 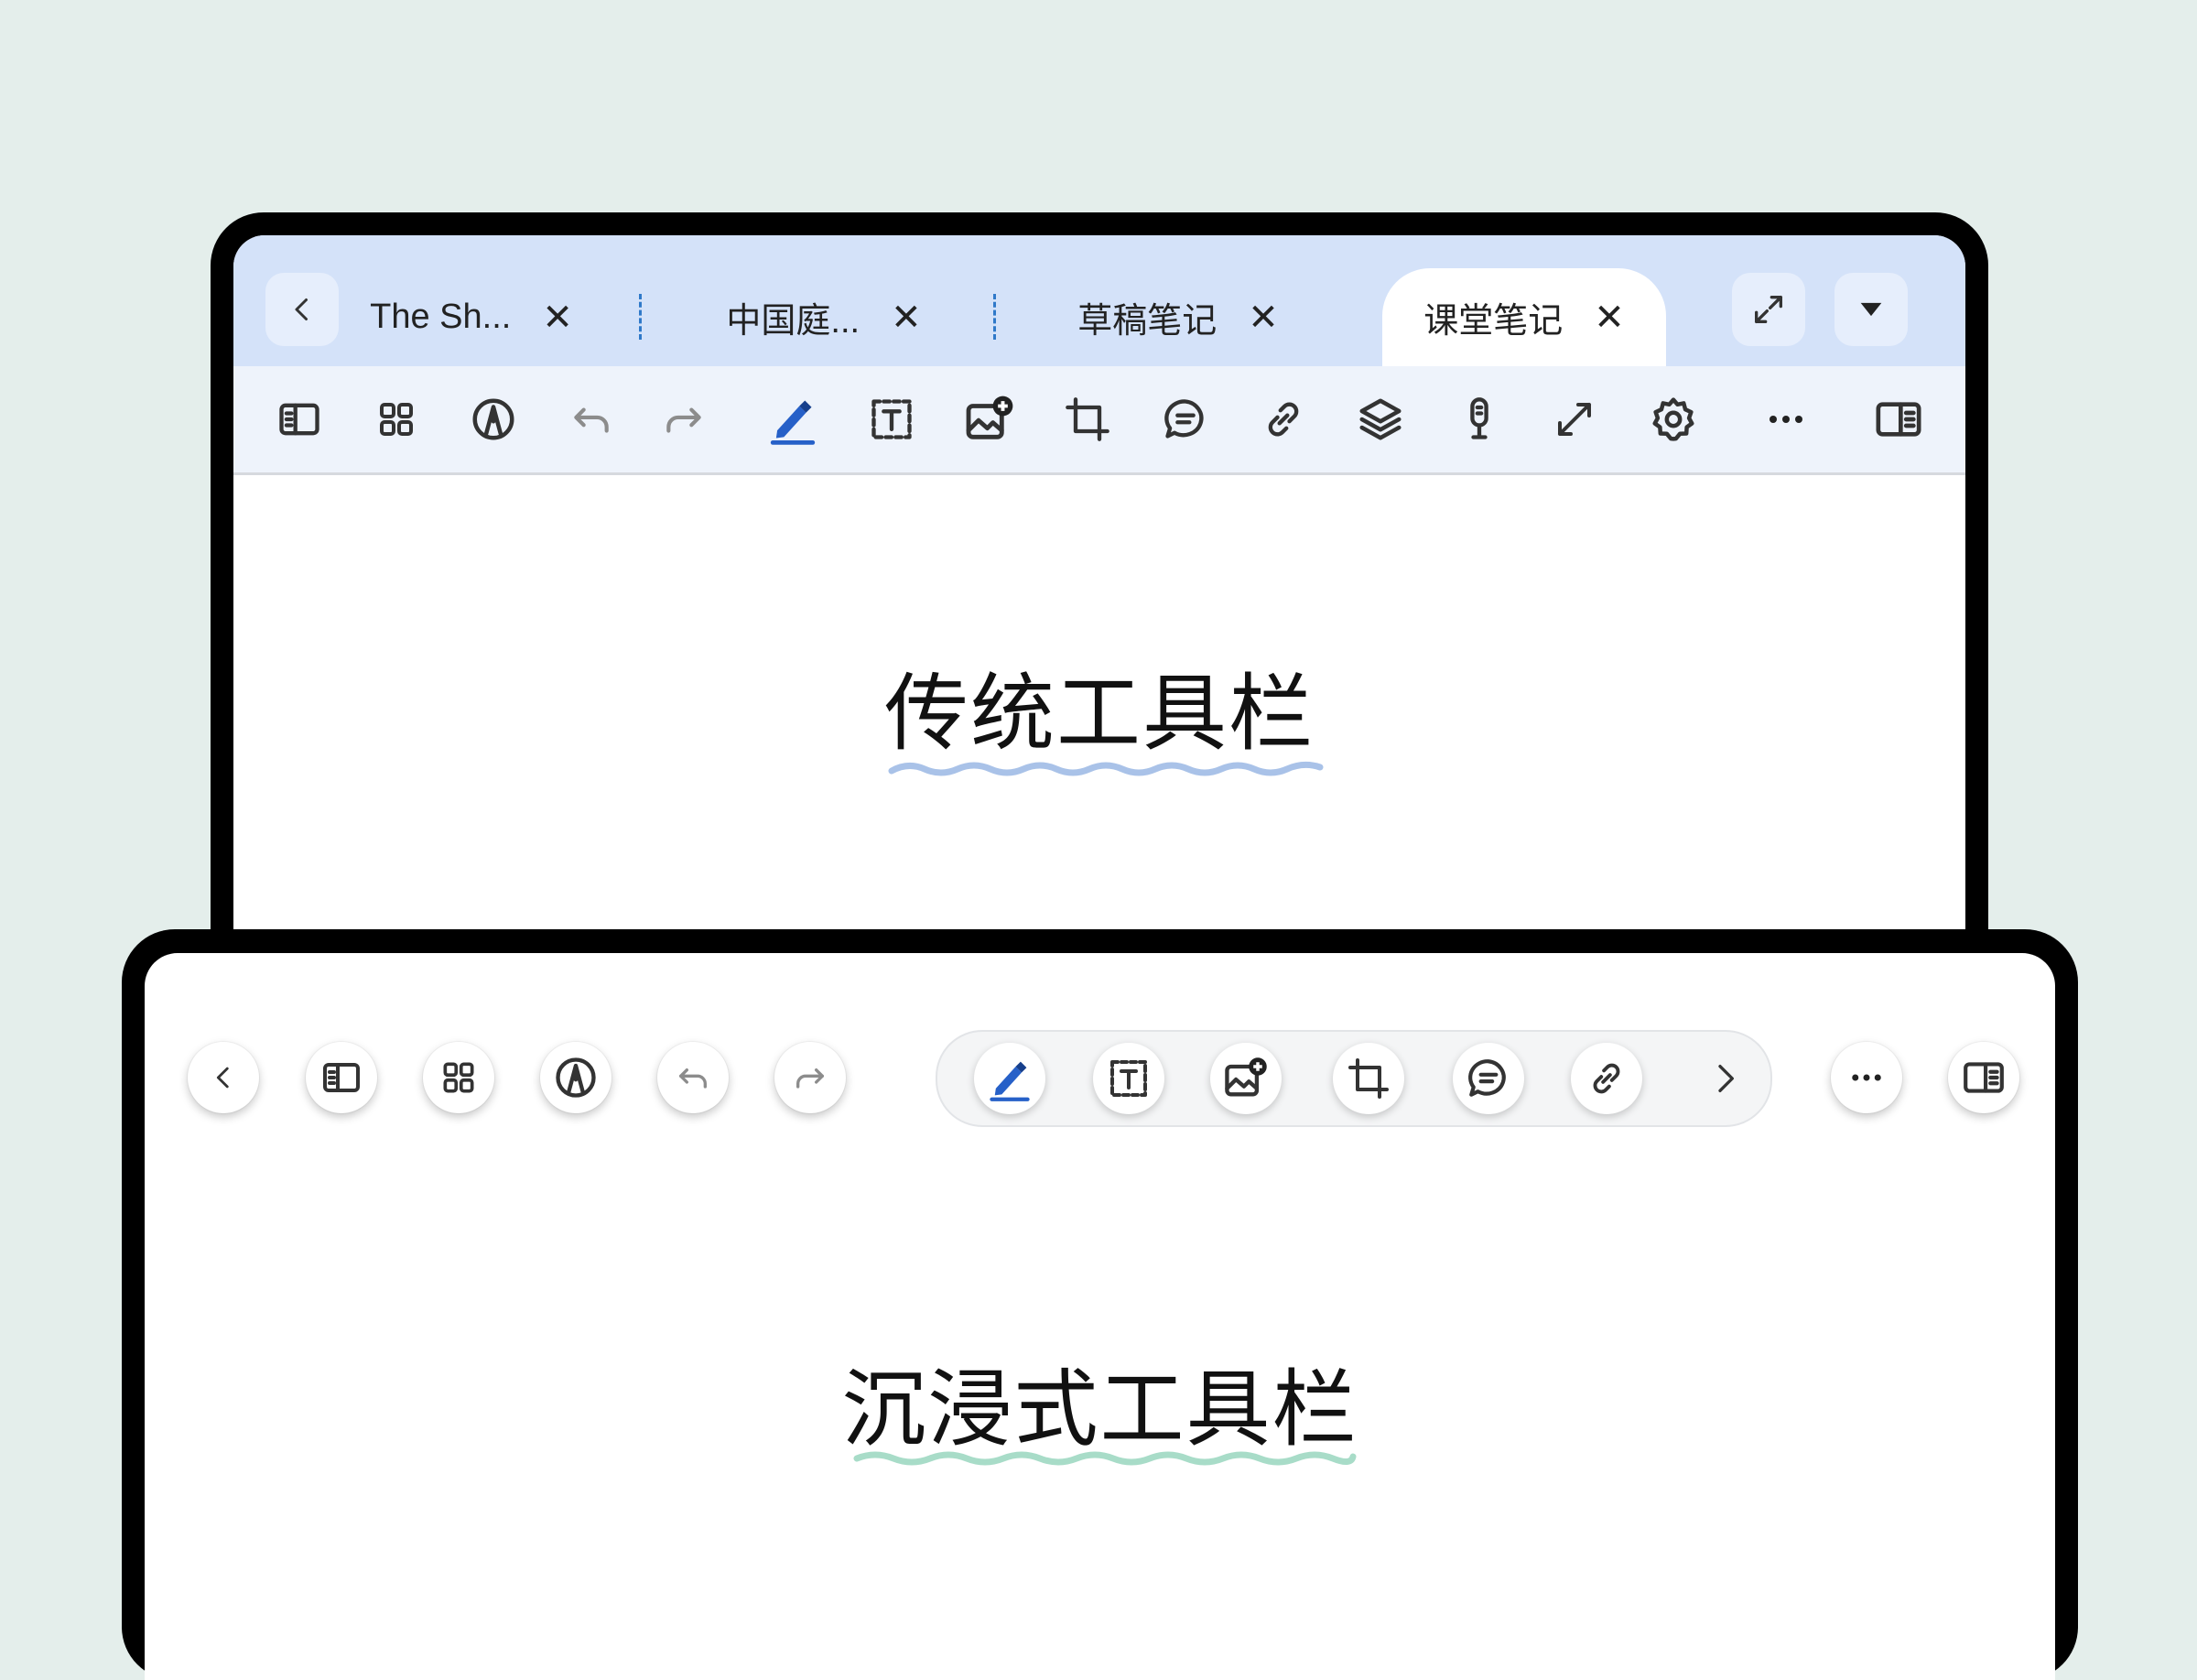 I want to click on main-toolbar, so click(x=1099, y=420).